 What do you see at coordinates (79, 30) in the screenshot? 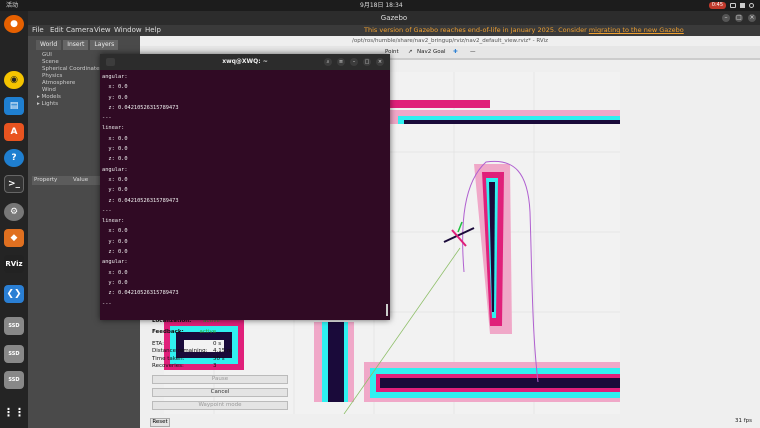
I see `menu-camera: Camera` at bounding box center [79, 30].